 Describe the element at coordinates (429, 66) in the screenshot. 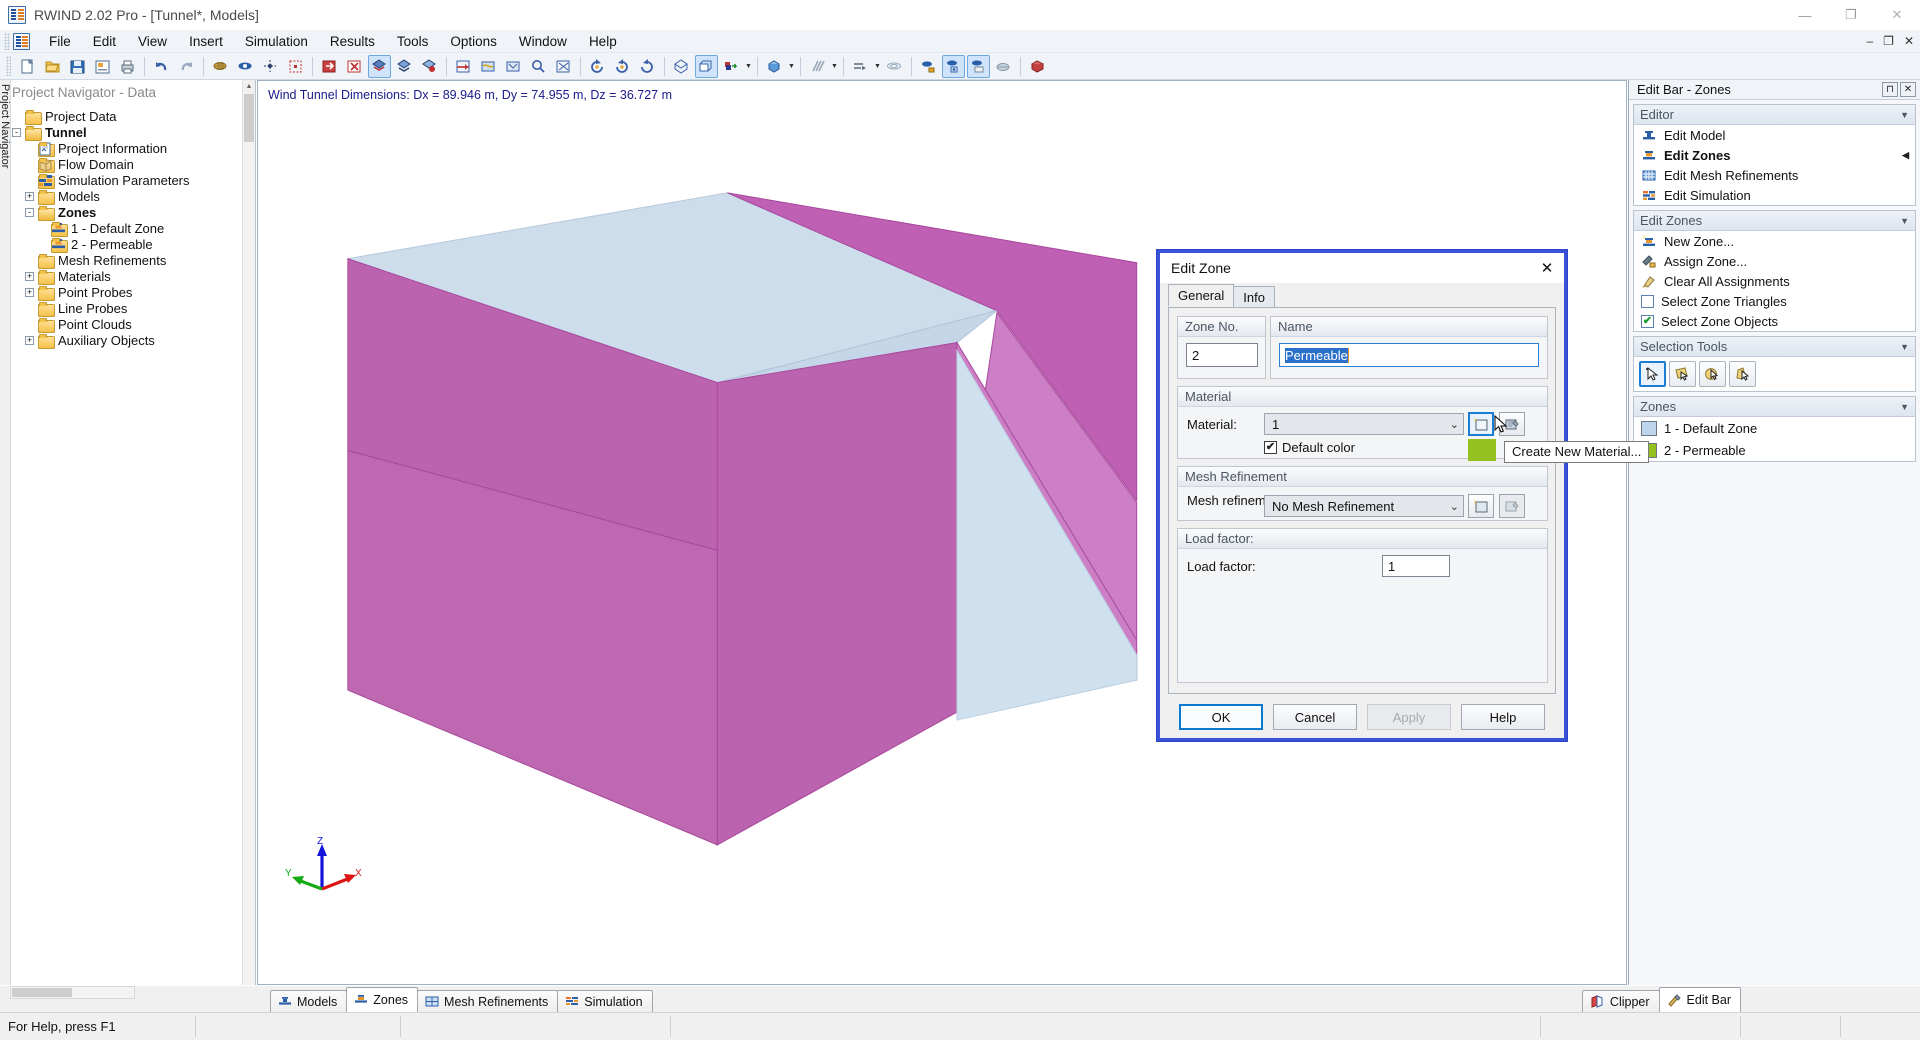

I see `render-shaded-icon` at that location.